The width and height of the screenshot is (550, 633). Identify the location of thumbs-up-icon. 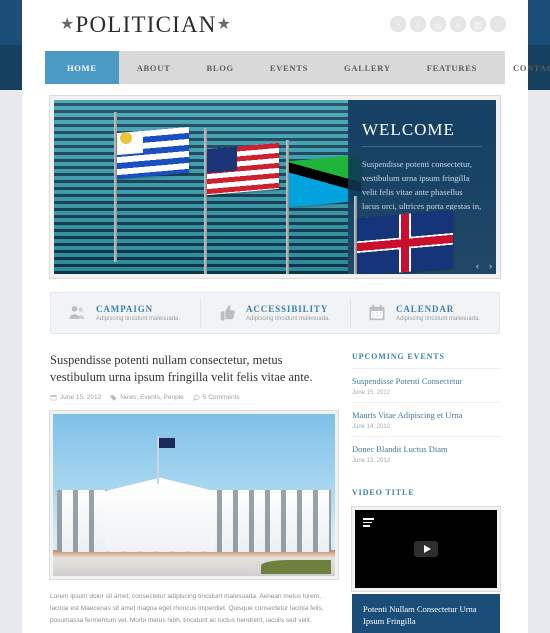
(227, 313).